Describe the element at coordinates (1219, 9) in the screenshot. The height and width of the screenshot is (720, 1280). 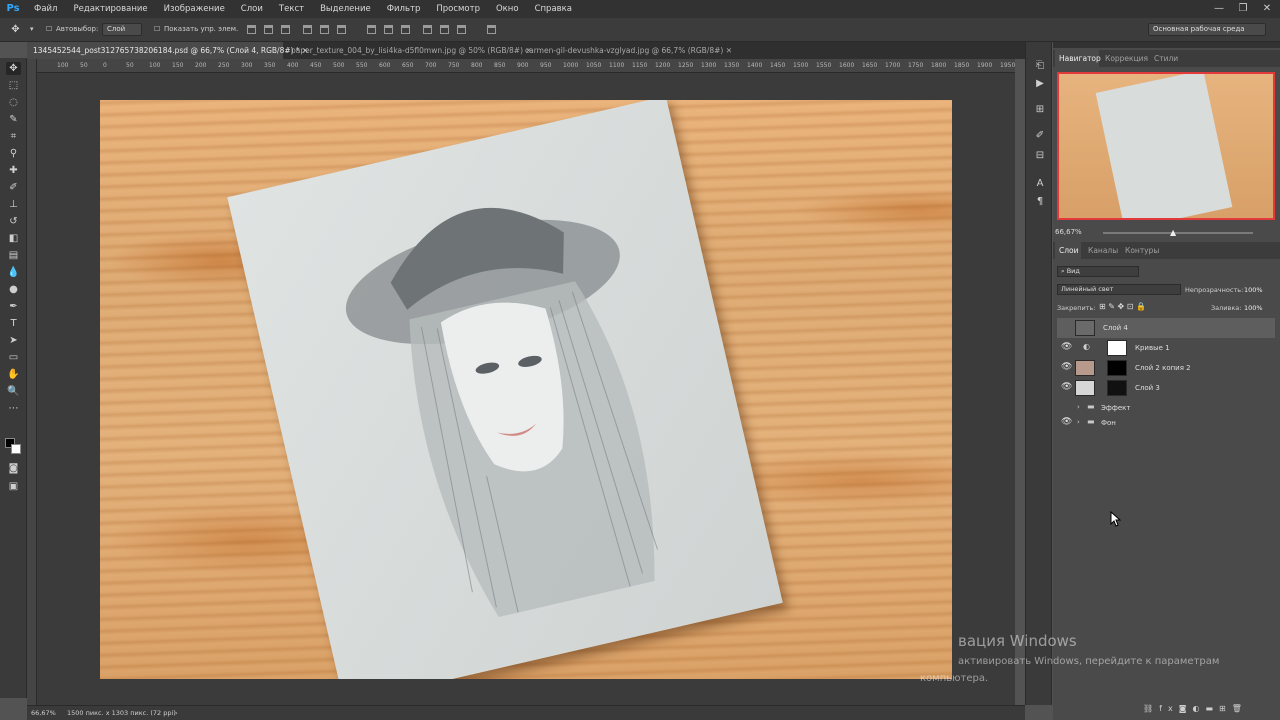
I see `minimize-button: —` at that location.